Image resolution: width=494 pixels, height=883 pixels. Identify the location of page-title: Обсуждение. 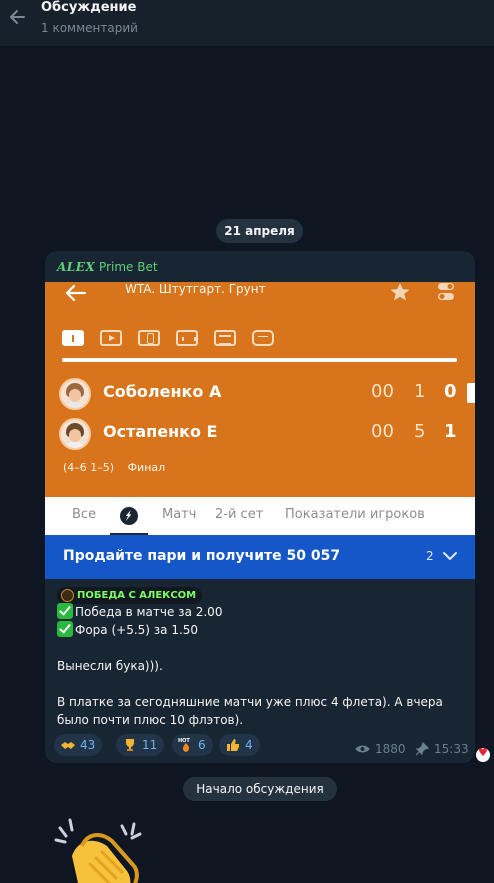
(89, 7).